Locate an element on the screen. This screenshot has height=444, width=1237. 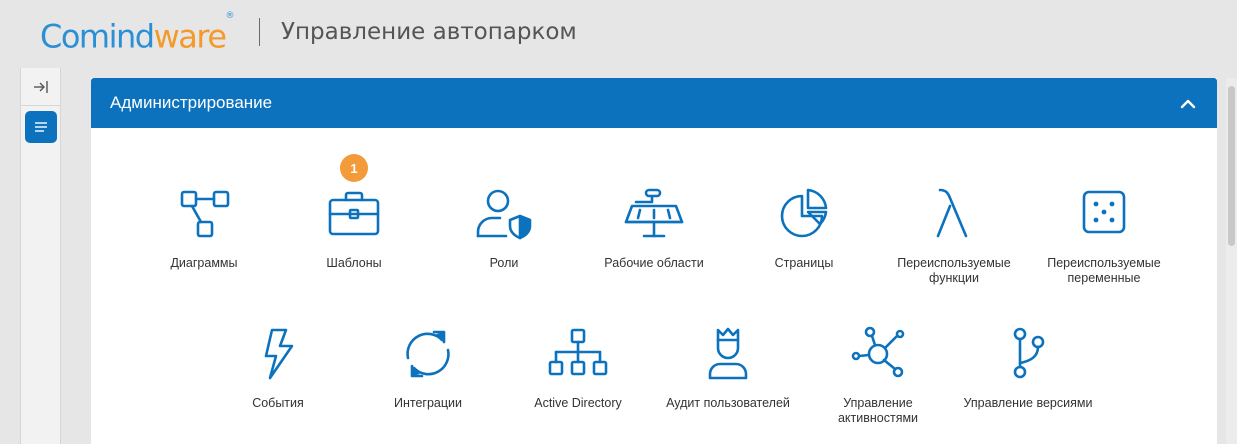
tile-workspaces: Рабочие области is located at coordinates (654, 228).